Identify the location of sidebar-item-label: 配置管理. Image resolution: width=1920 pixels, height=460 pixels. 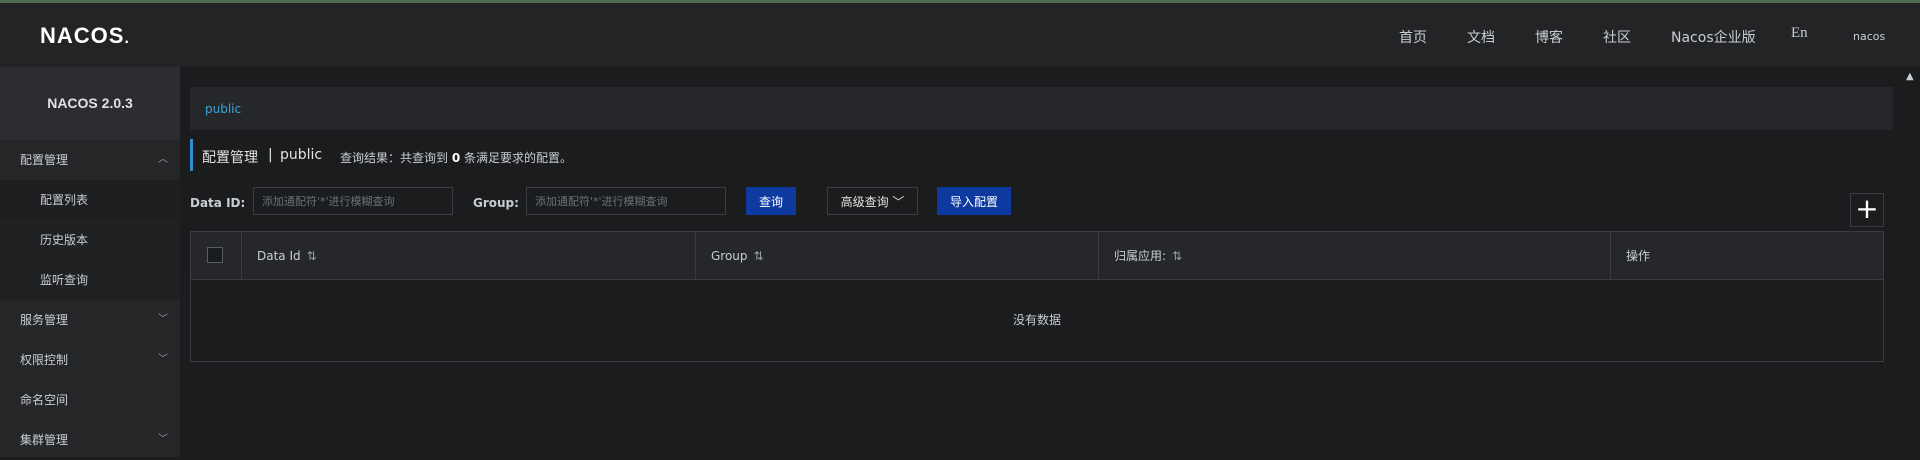
(44, 160).